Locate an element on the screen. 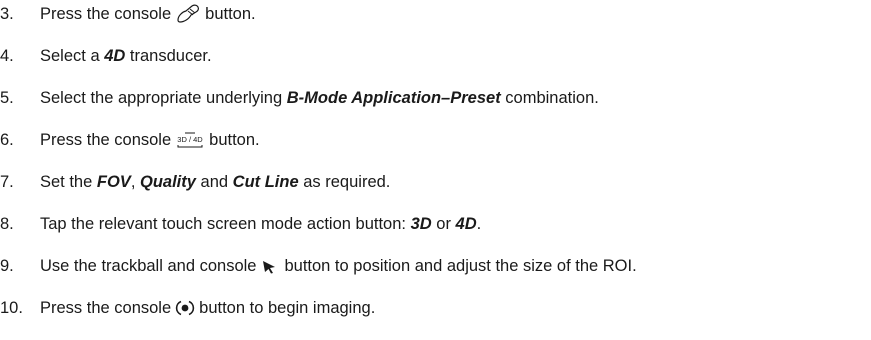  step-text-part: , is located at coordinates (133, 182).